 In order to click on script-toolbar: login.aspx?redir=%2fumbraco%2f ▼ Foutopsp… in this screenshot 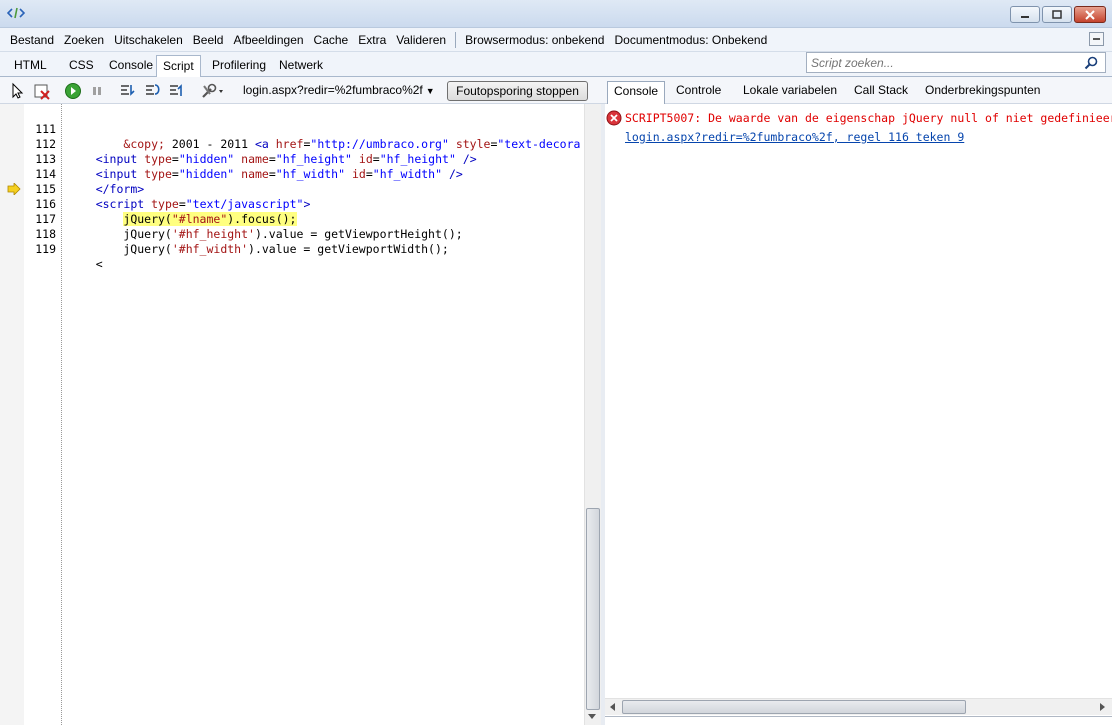, I will do `click(556, 90)`.